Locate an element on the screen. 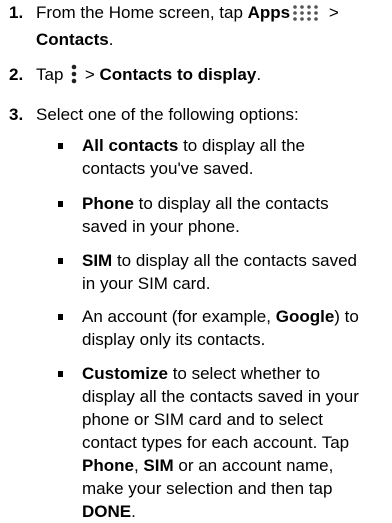 The height and width of the screenshot is (523, 392). step-text: Select one of the following options: is located at coordinates (167, 114).